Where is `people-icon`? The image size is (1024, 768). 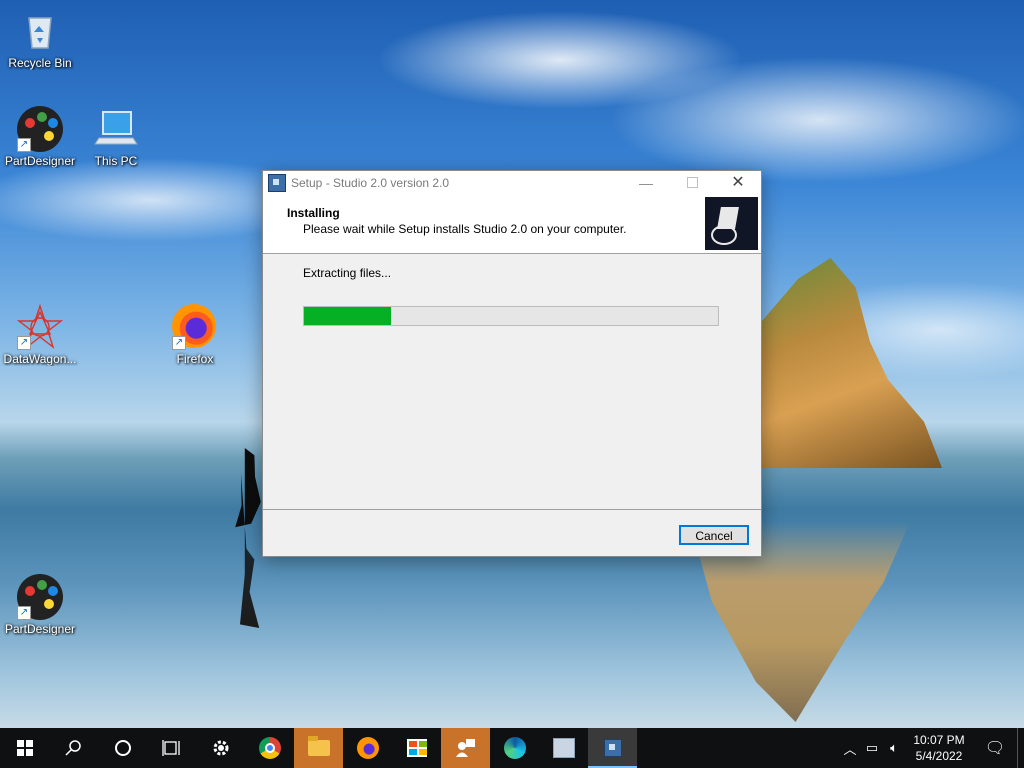
people-icon is located at coordinates (465, 748).